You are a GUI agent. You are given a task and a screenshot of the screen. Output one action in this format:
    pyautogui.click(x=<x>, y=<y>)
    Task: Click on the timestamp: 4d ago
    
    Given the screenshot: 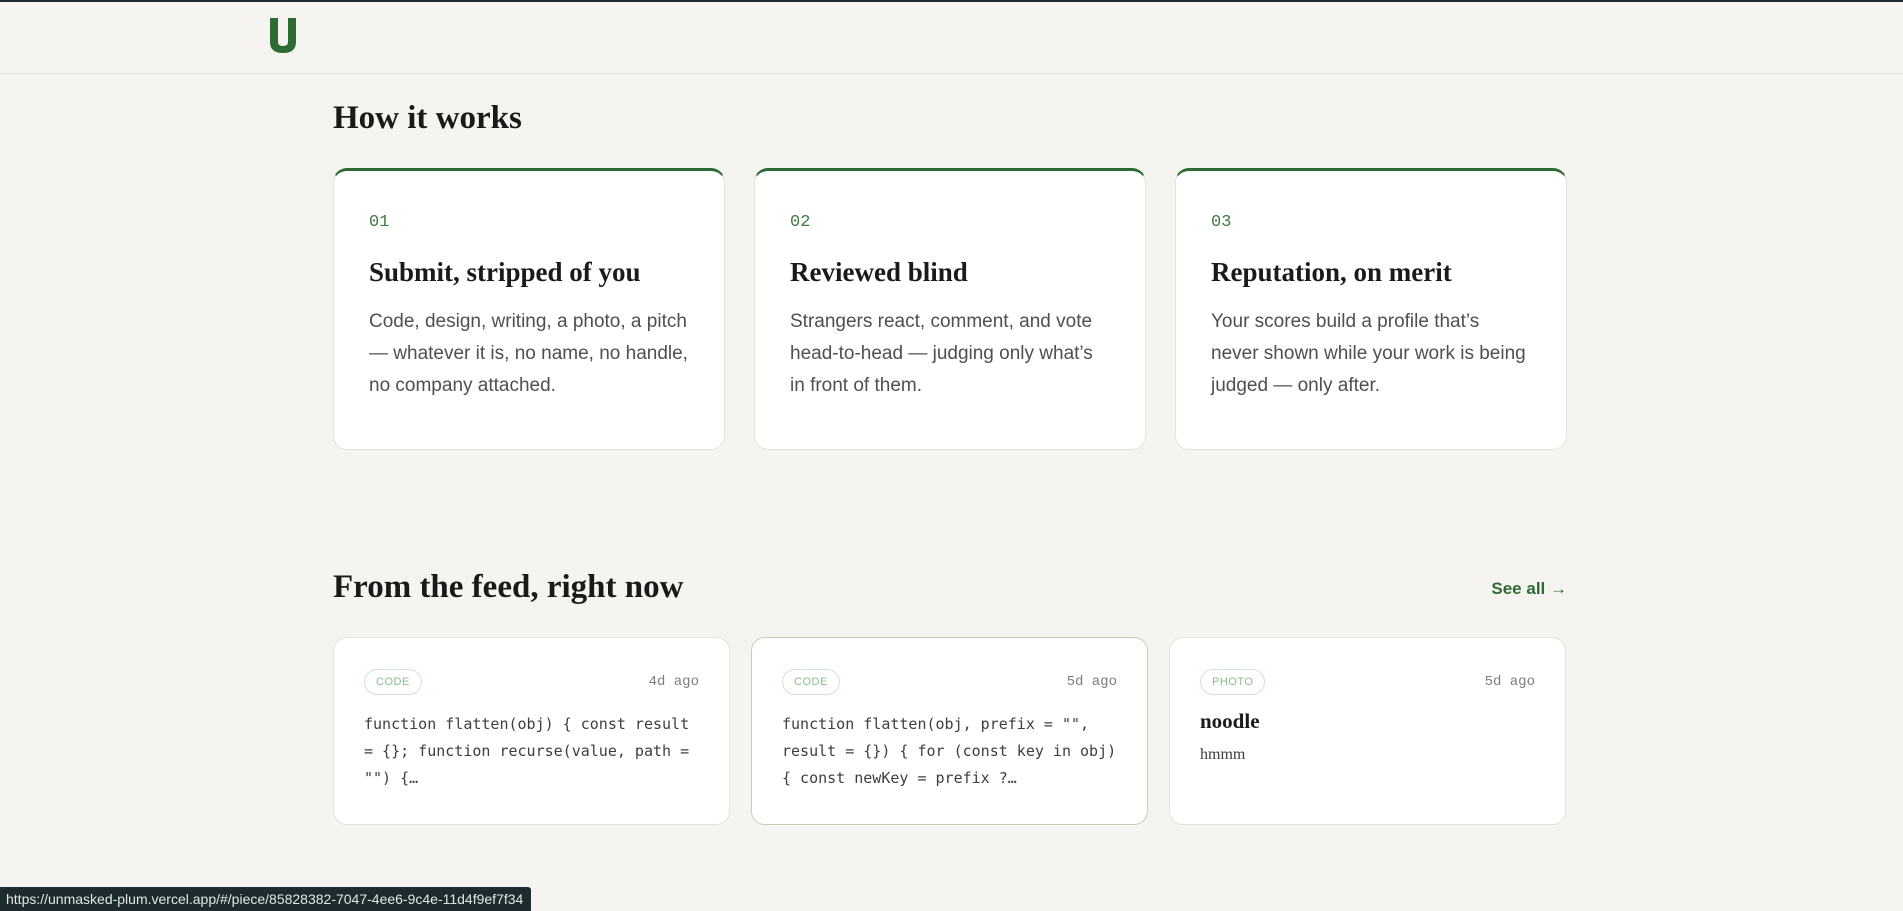 What is the action you would take?
    pyautogui.click(x=673, y=682)
    